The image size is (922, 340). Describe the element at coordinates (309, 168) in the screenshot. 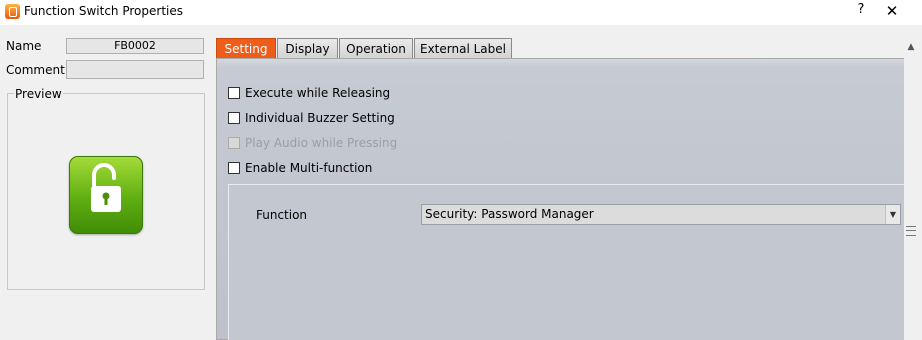

I see `enable-multifunction-label: Enable Multi-function` at that location.